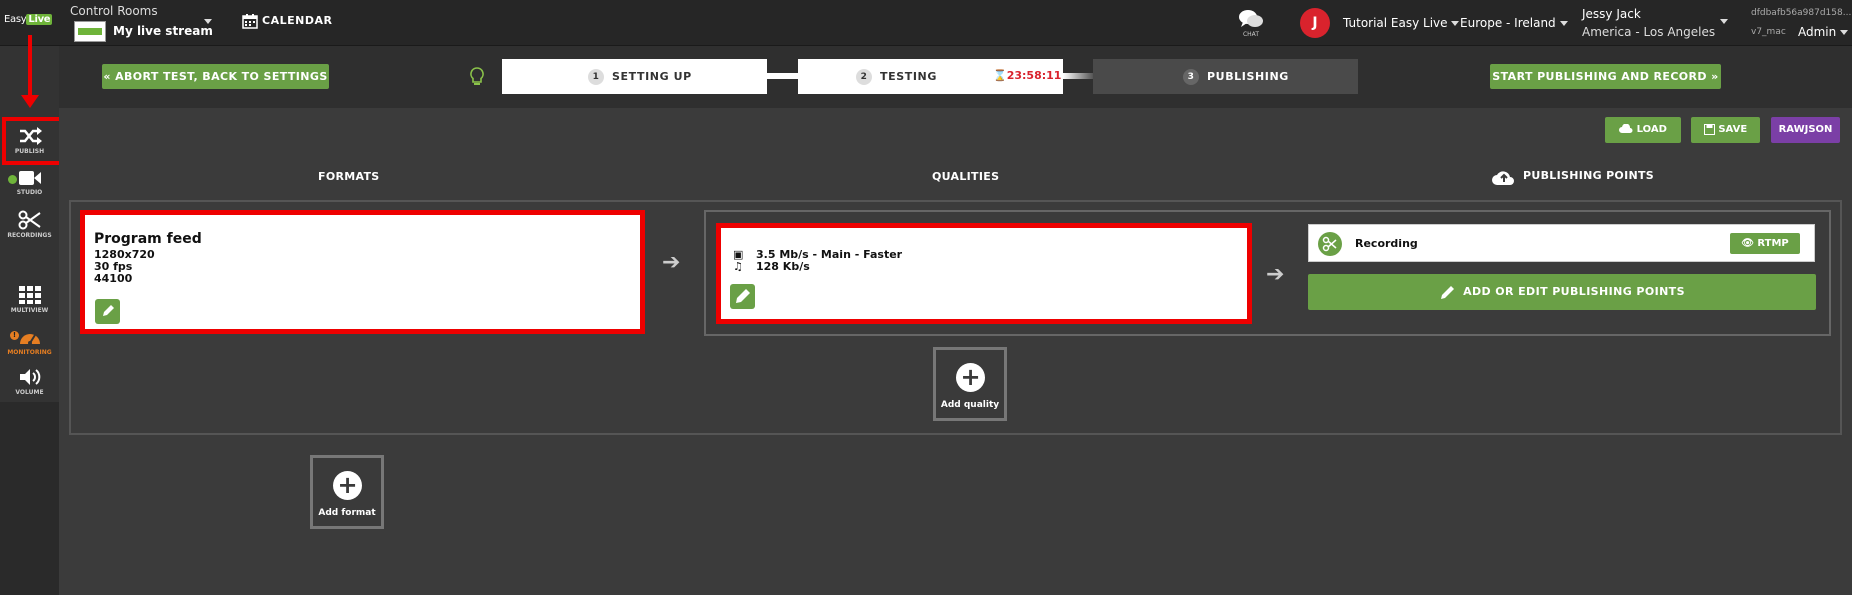 The image size is (1852, 595). I want to click on video-camera-icon, so click(29, 178).